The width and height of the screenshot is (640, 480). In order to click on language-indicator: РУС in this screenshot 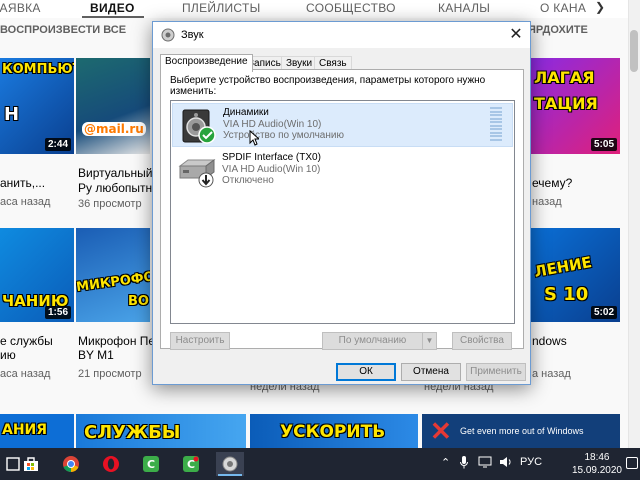, I will do `click(531, 462)`.